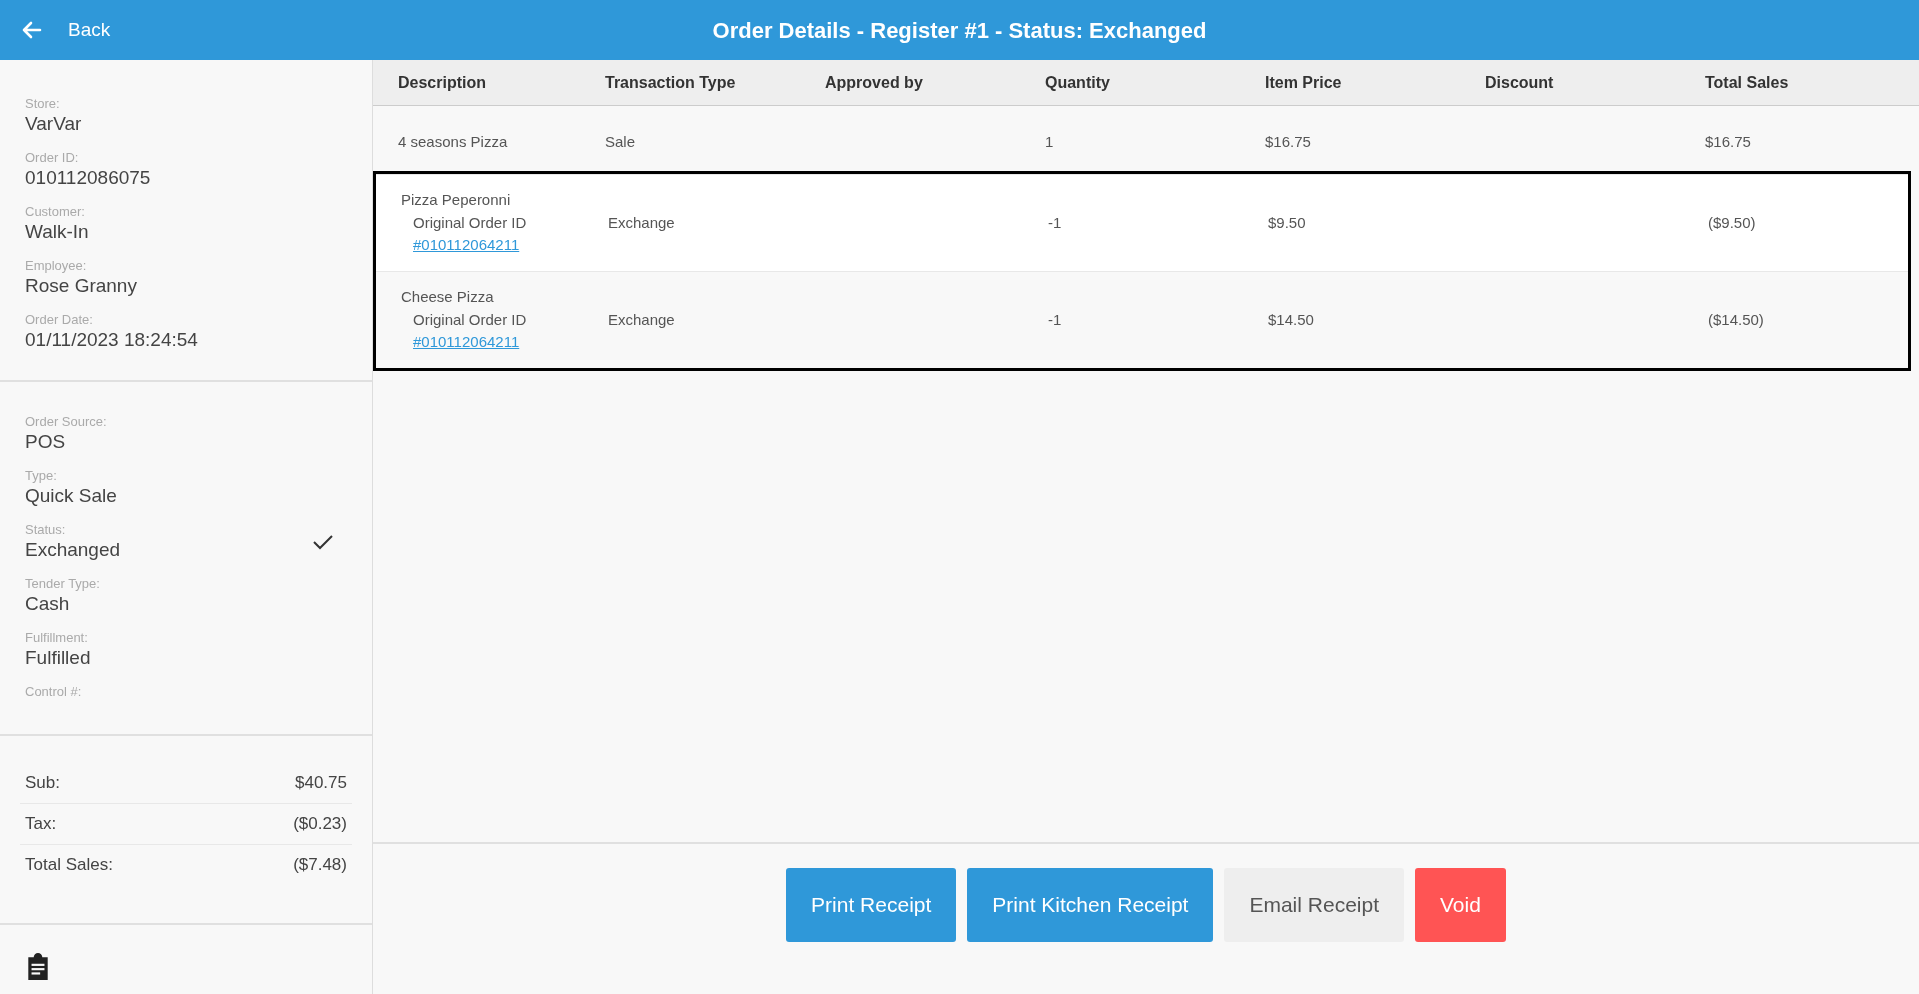  I want to click on field-label: Status:, so click(46, 530).